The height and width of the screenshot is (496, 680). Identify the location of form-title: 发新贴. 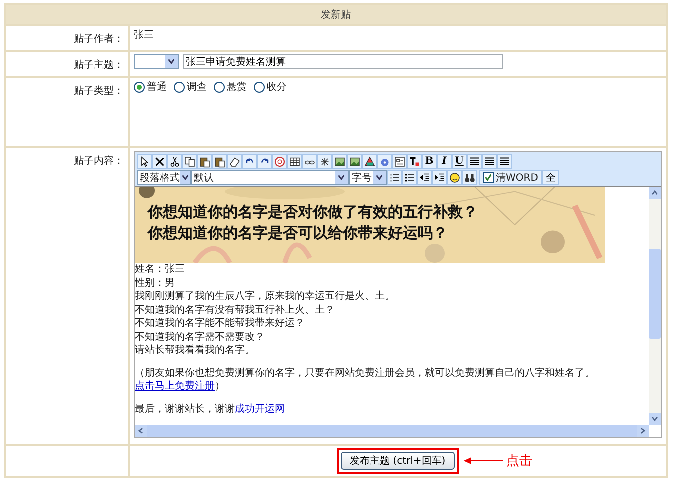
(336, 14).